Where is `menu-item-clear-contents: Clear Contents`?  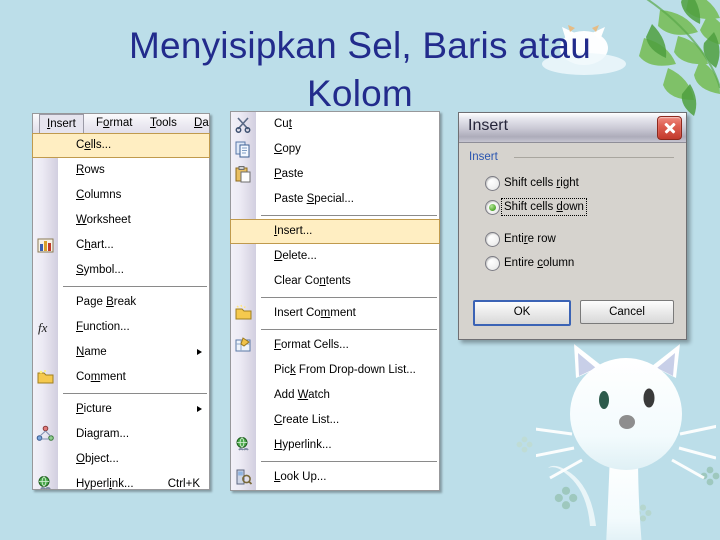 menu-item-clear-contents: Clear Contents is located at coordinates (335, 281).